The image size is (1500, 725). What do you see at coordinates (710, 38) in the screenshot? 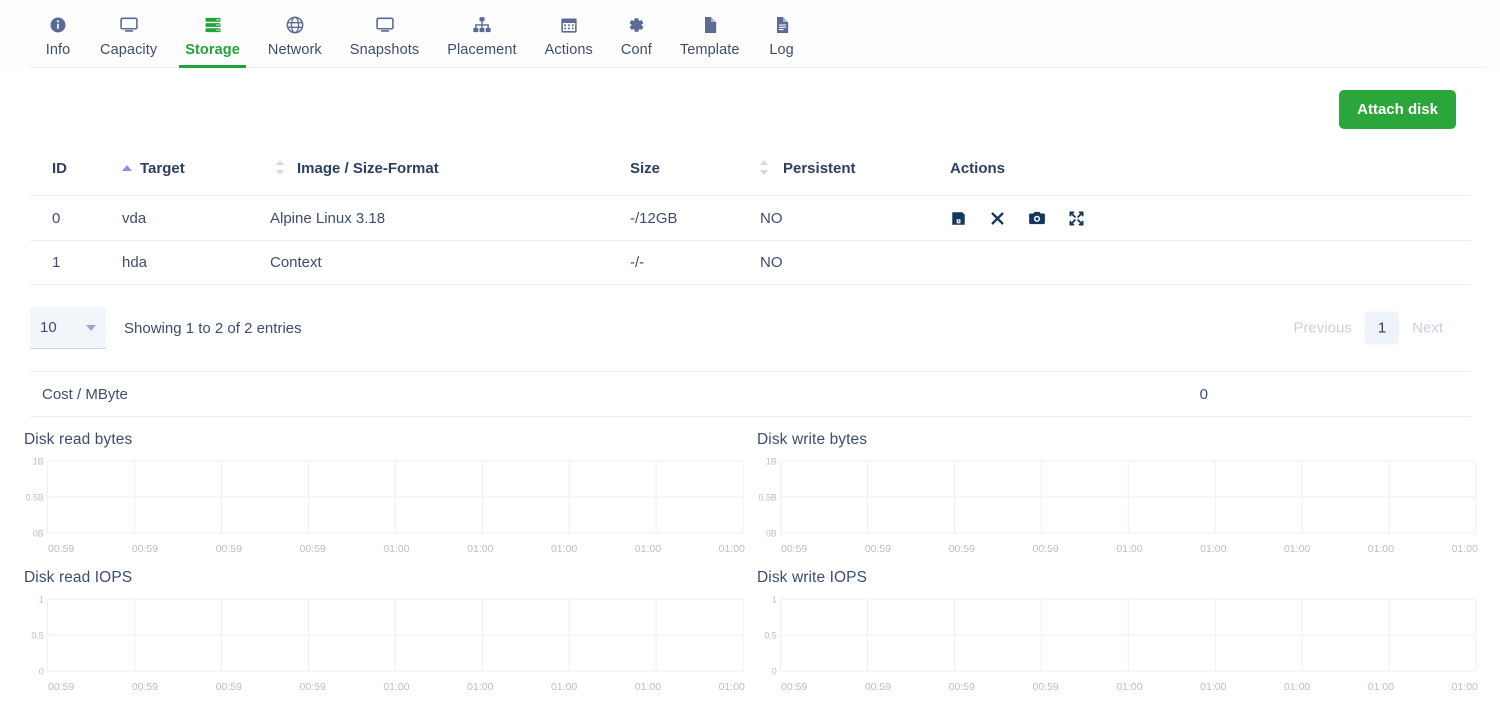
I see `tab-template: Template` at bounding box center [710, 38].